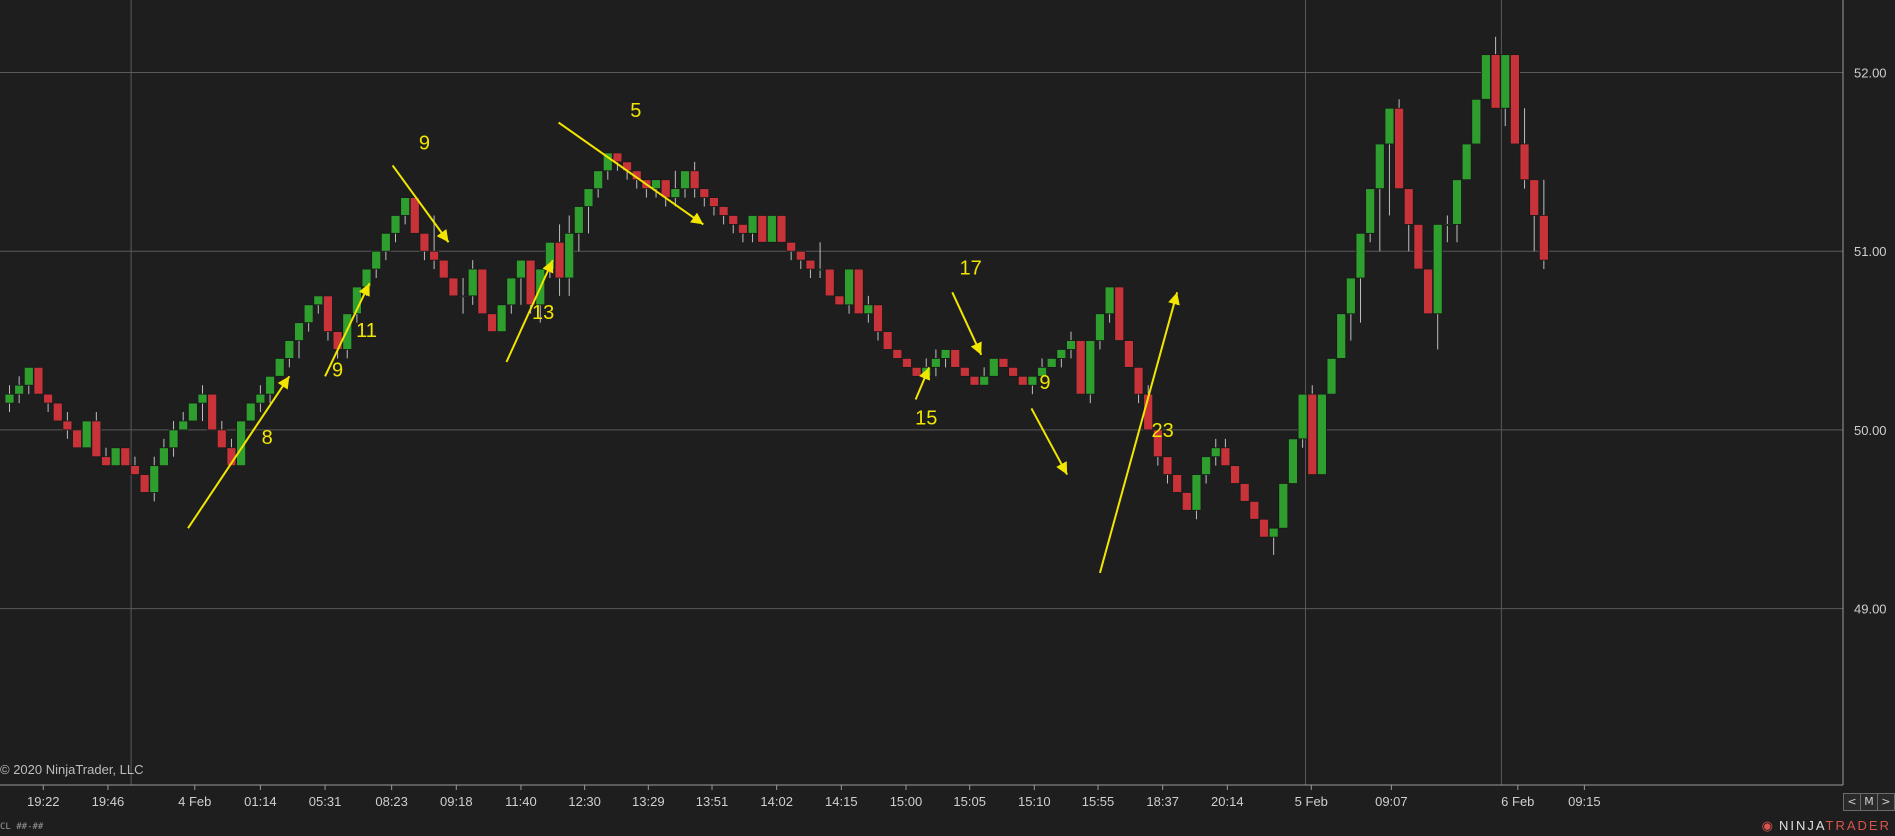 This screenshot has height=836, width=1895. Describe the element at coordinates (1870, 251) in the screenshot. I see `y-tick-label: 51.00` at that location.